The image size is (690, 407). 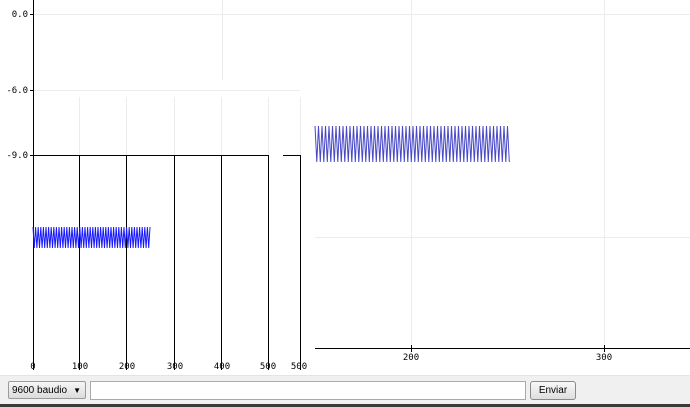 I want to click on baud-rate-value: 9600 baudio, so click(x=40, y=390).